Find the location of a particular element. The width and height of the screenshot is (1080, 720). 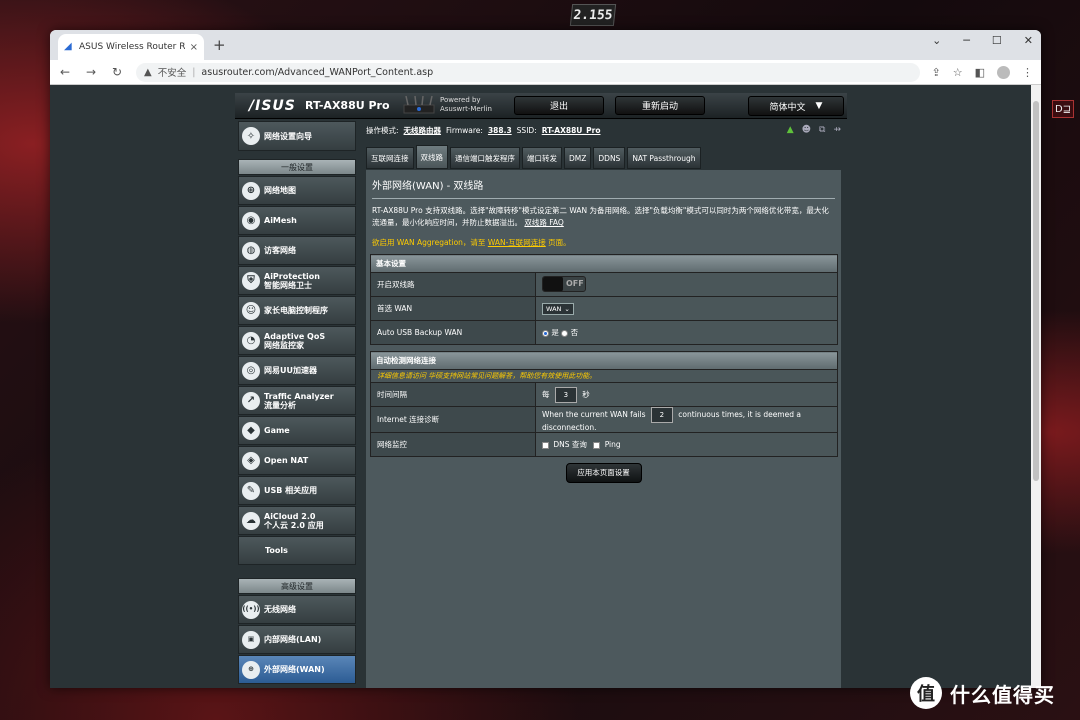

tab-close-icon: × is located at coordinates (194, 47).